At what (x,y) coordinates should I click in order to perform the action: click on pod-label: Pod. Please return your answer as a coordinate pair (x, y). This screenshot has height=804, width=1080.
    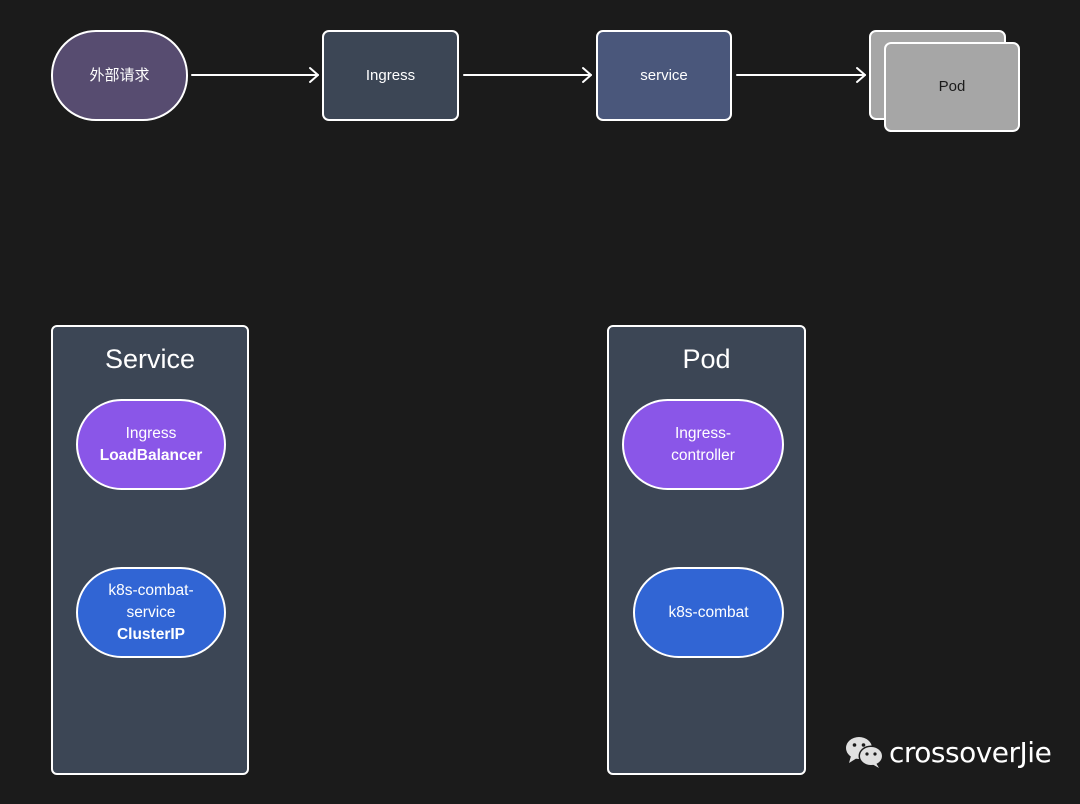
    Looking at the image, I should click on (952, 86).